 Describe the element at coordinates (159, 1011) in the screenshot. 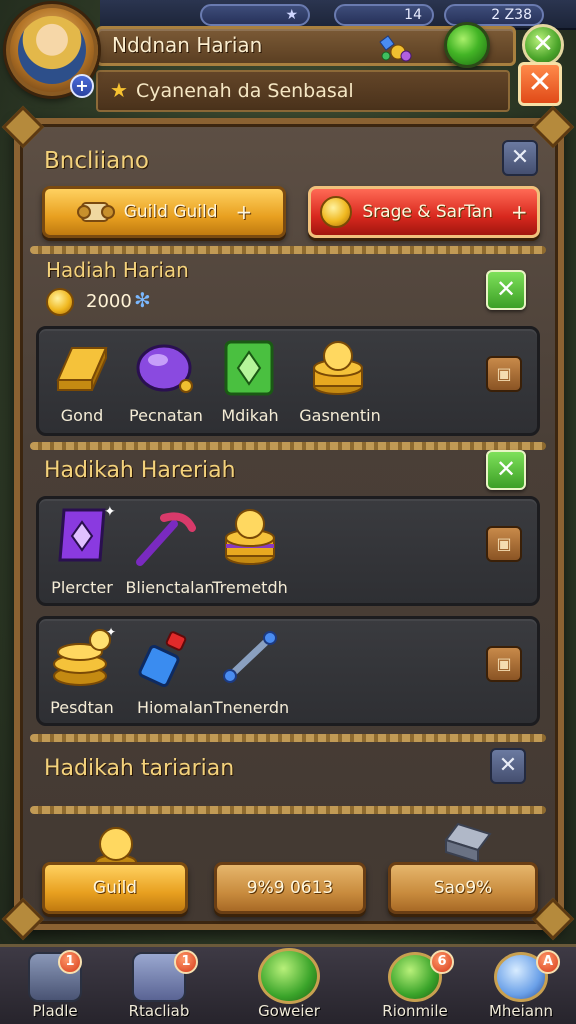

I see `nav-label: Rtacliab` at that location.